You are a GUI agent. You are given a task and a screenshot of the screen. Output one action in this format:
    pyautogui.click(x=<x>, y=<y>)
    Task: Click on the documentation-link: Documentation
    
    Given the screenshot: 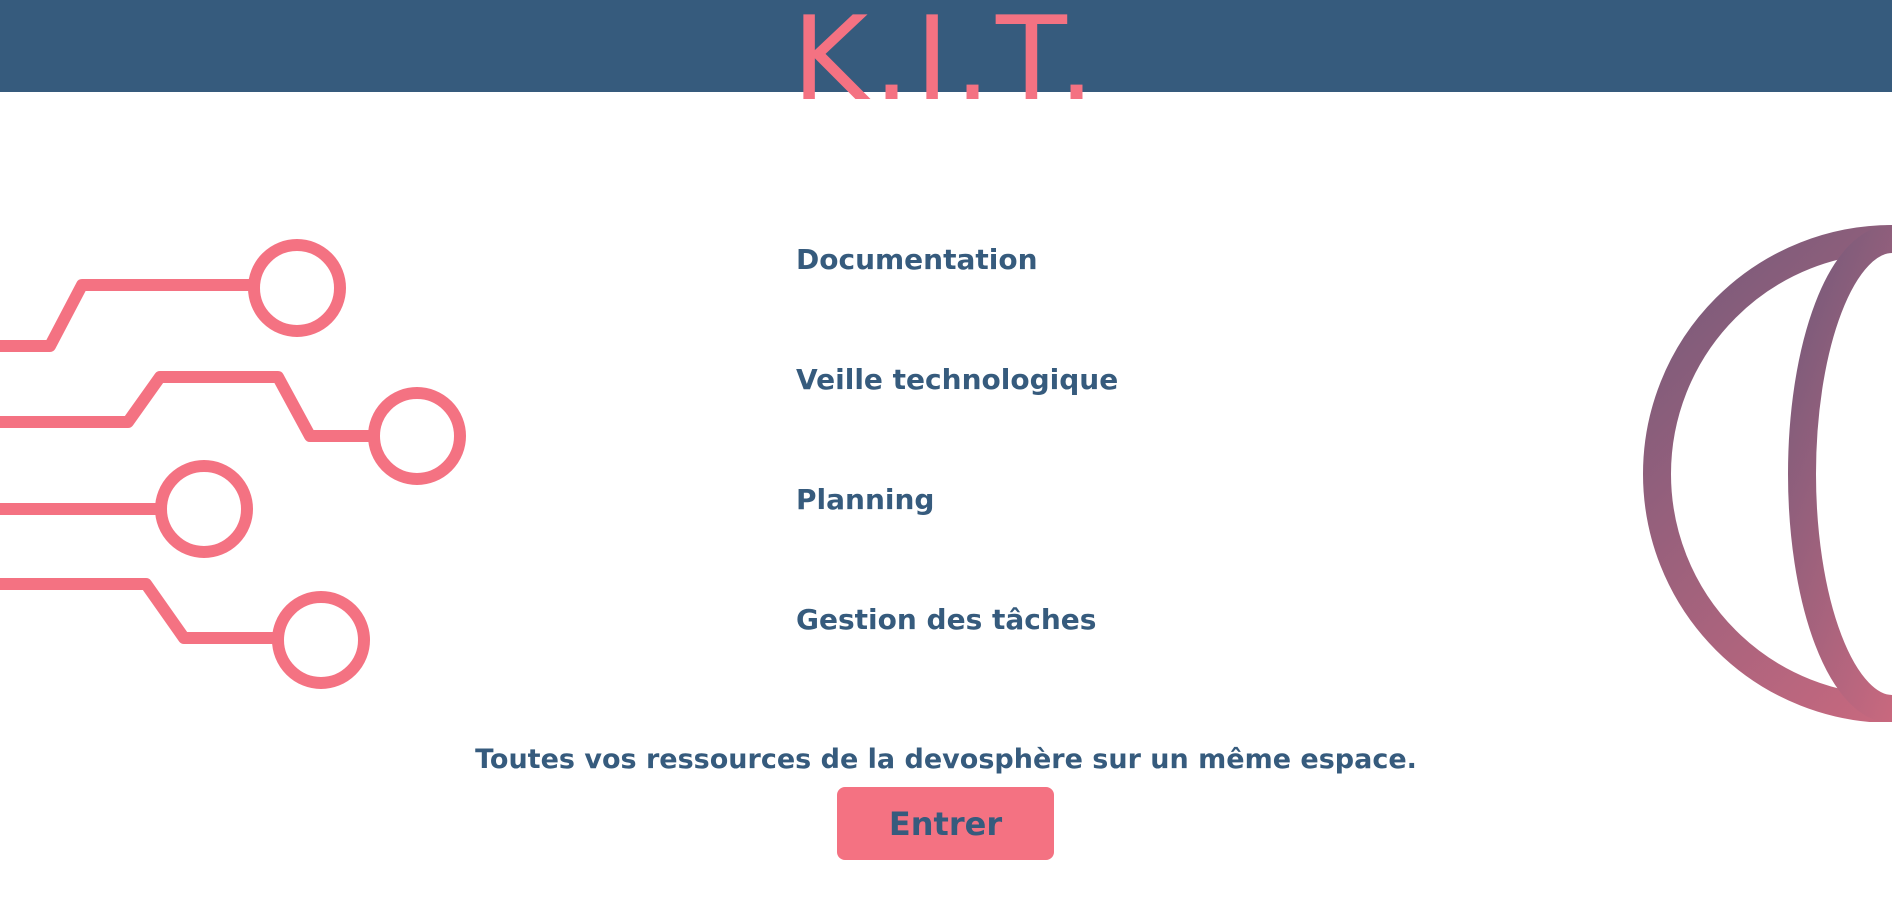 What is the action you would take?
    pyautogui.click(x=957, y=260)
    